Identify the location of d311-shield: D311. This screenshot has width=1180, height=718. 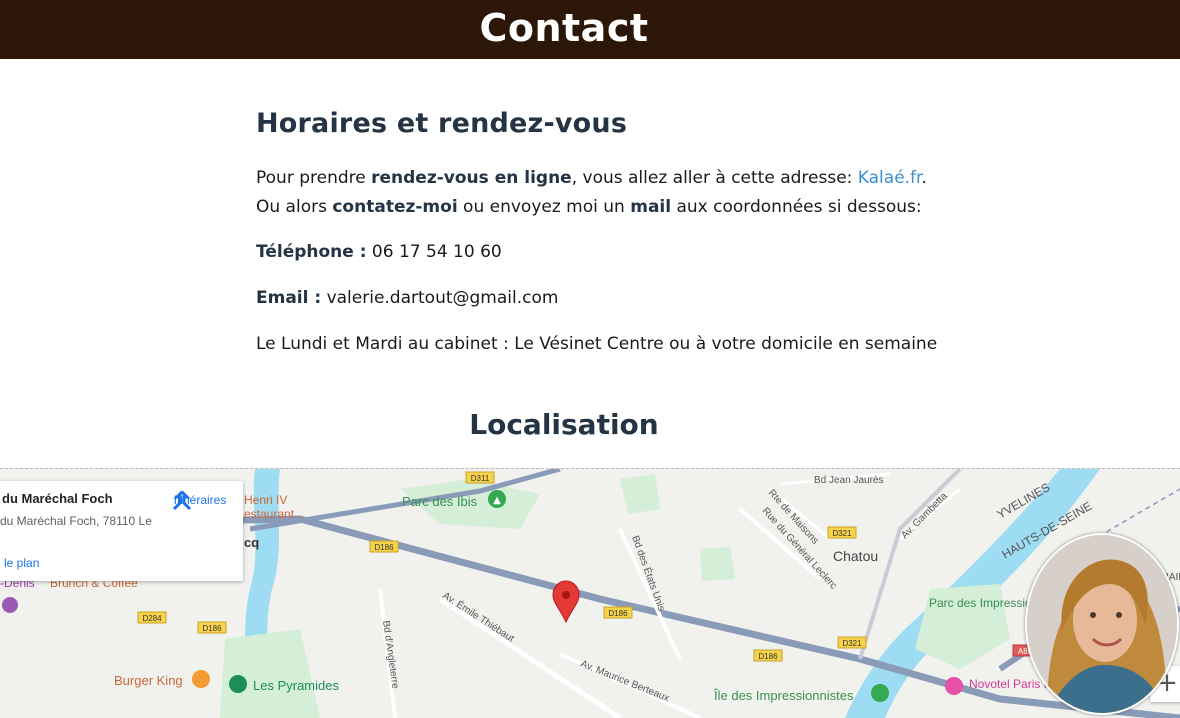
(480, 477).